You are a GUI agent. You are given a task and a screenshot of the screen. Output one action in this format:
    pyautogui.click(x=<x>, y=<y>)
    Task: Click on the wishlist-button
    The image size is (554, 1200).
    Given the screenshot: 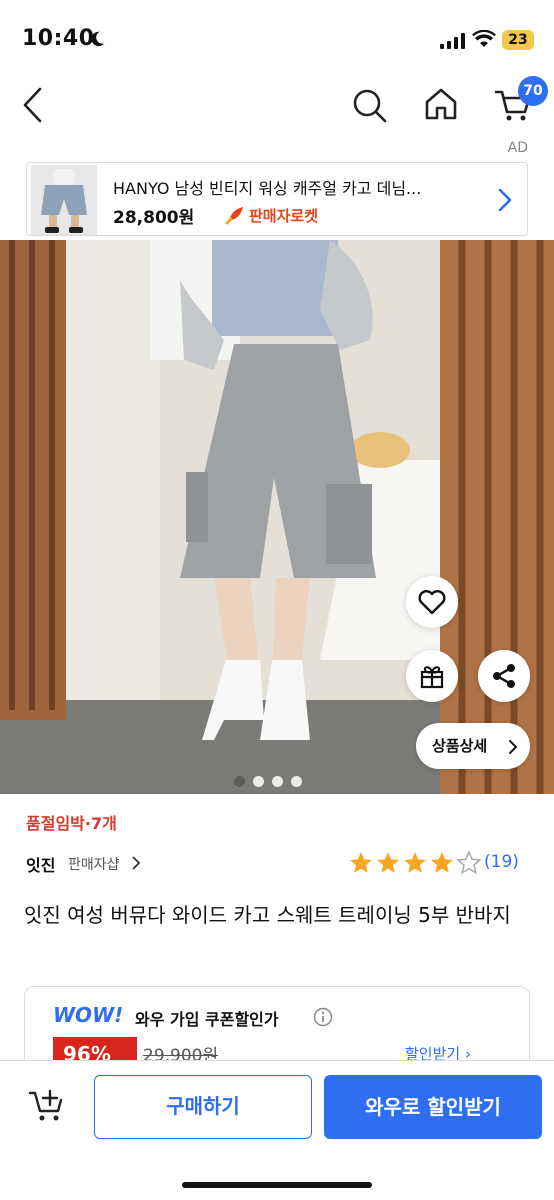 What is the action you would take?
    pyautogui.click(x=432, y=602)
    